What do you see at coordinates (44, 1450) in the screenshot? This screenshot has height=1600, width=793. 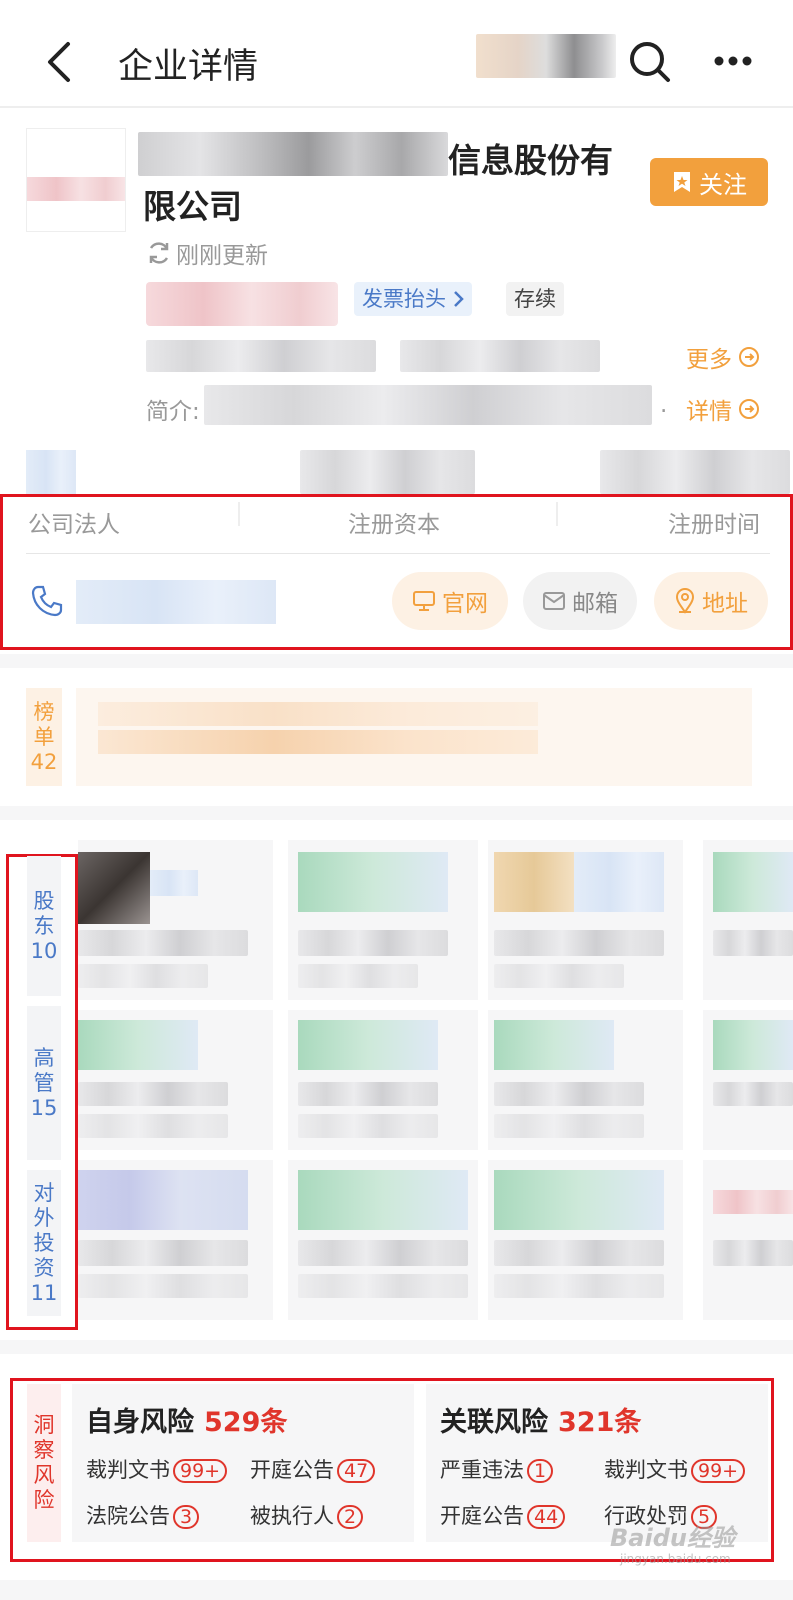 I see `risk-tab-label: 察` at bounding box center [44, 1450].